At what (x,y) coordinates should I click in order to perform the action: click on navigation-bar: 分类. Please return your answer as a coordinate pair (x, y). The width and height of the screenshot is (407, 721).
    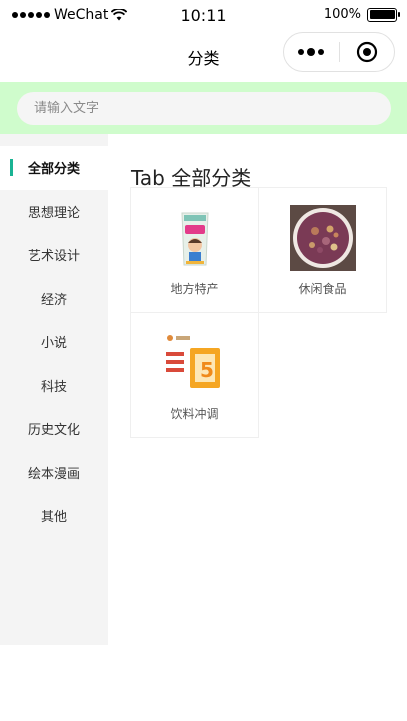
    Looking at the image, I should click on (203, 56).